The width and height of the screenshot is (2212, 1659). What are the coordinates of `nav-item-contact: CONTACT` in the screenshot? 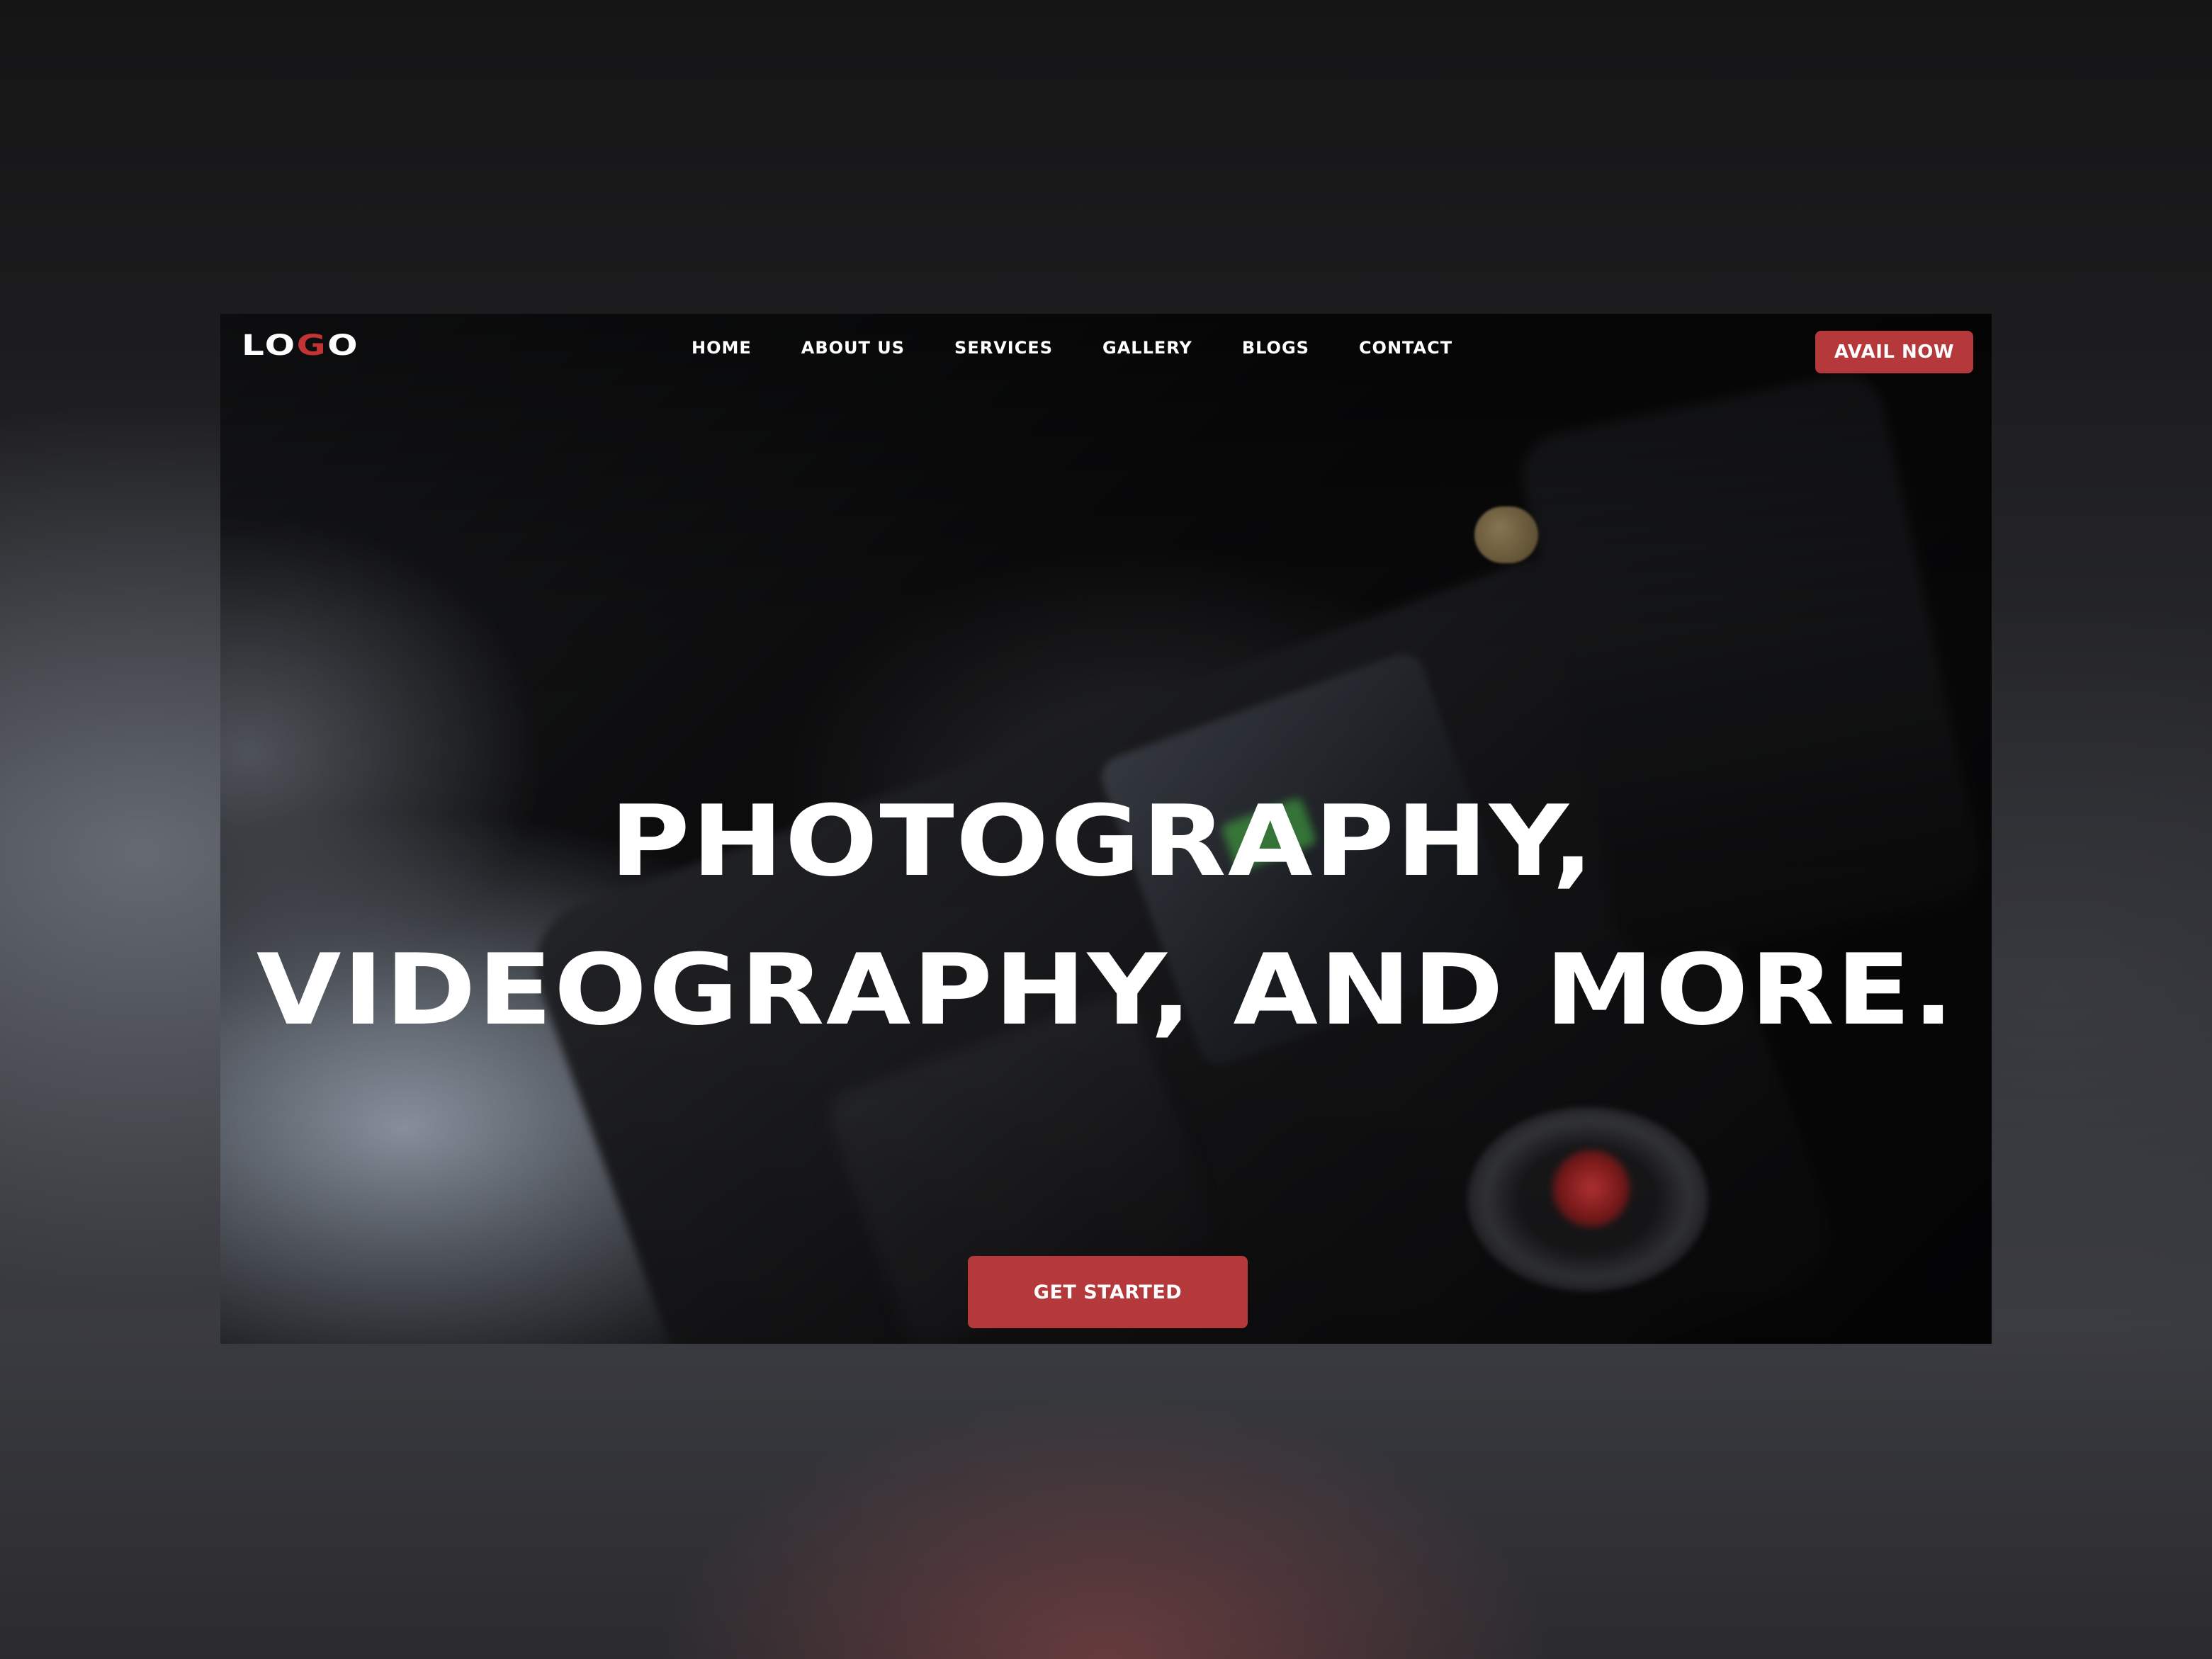 It's located at (1406, 348).